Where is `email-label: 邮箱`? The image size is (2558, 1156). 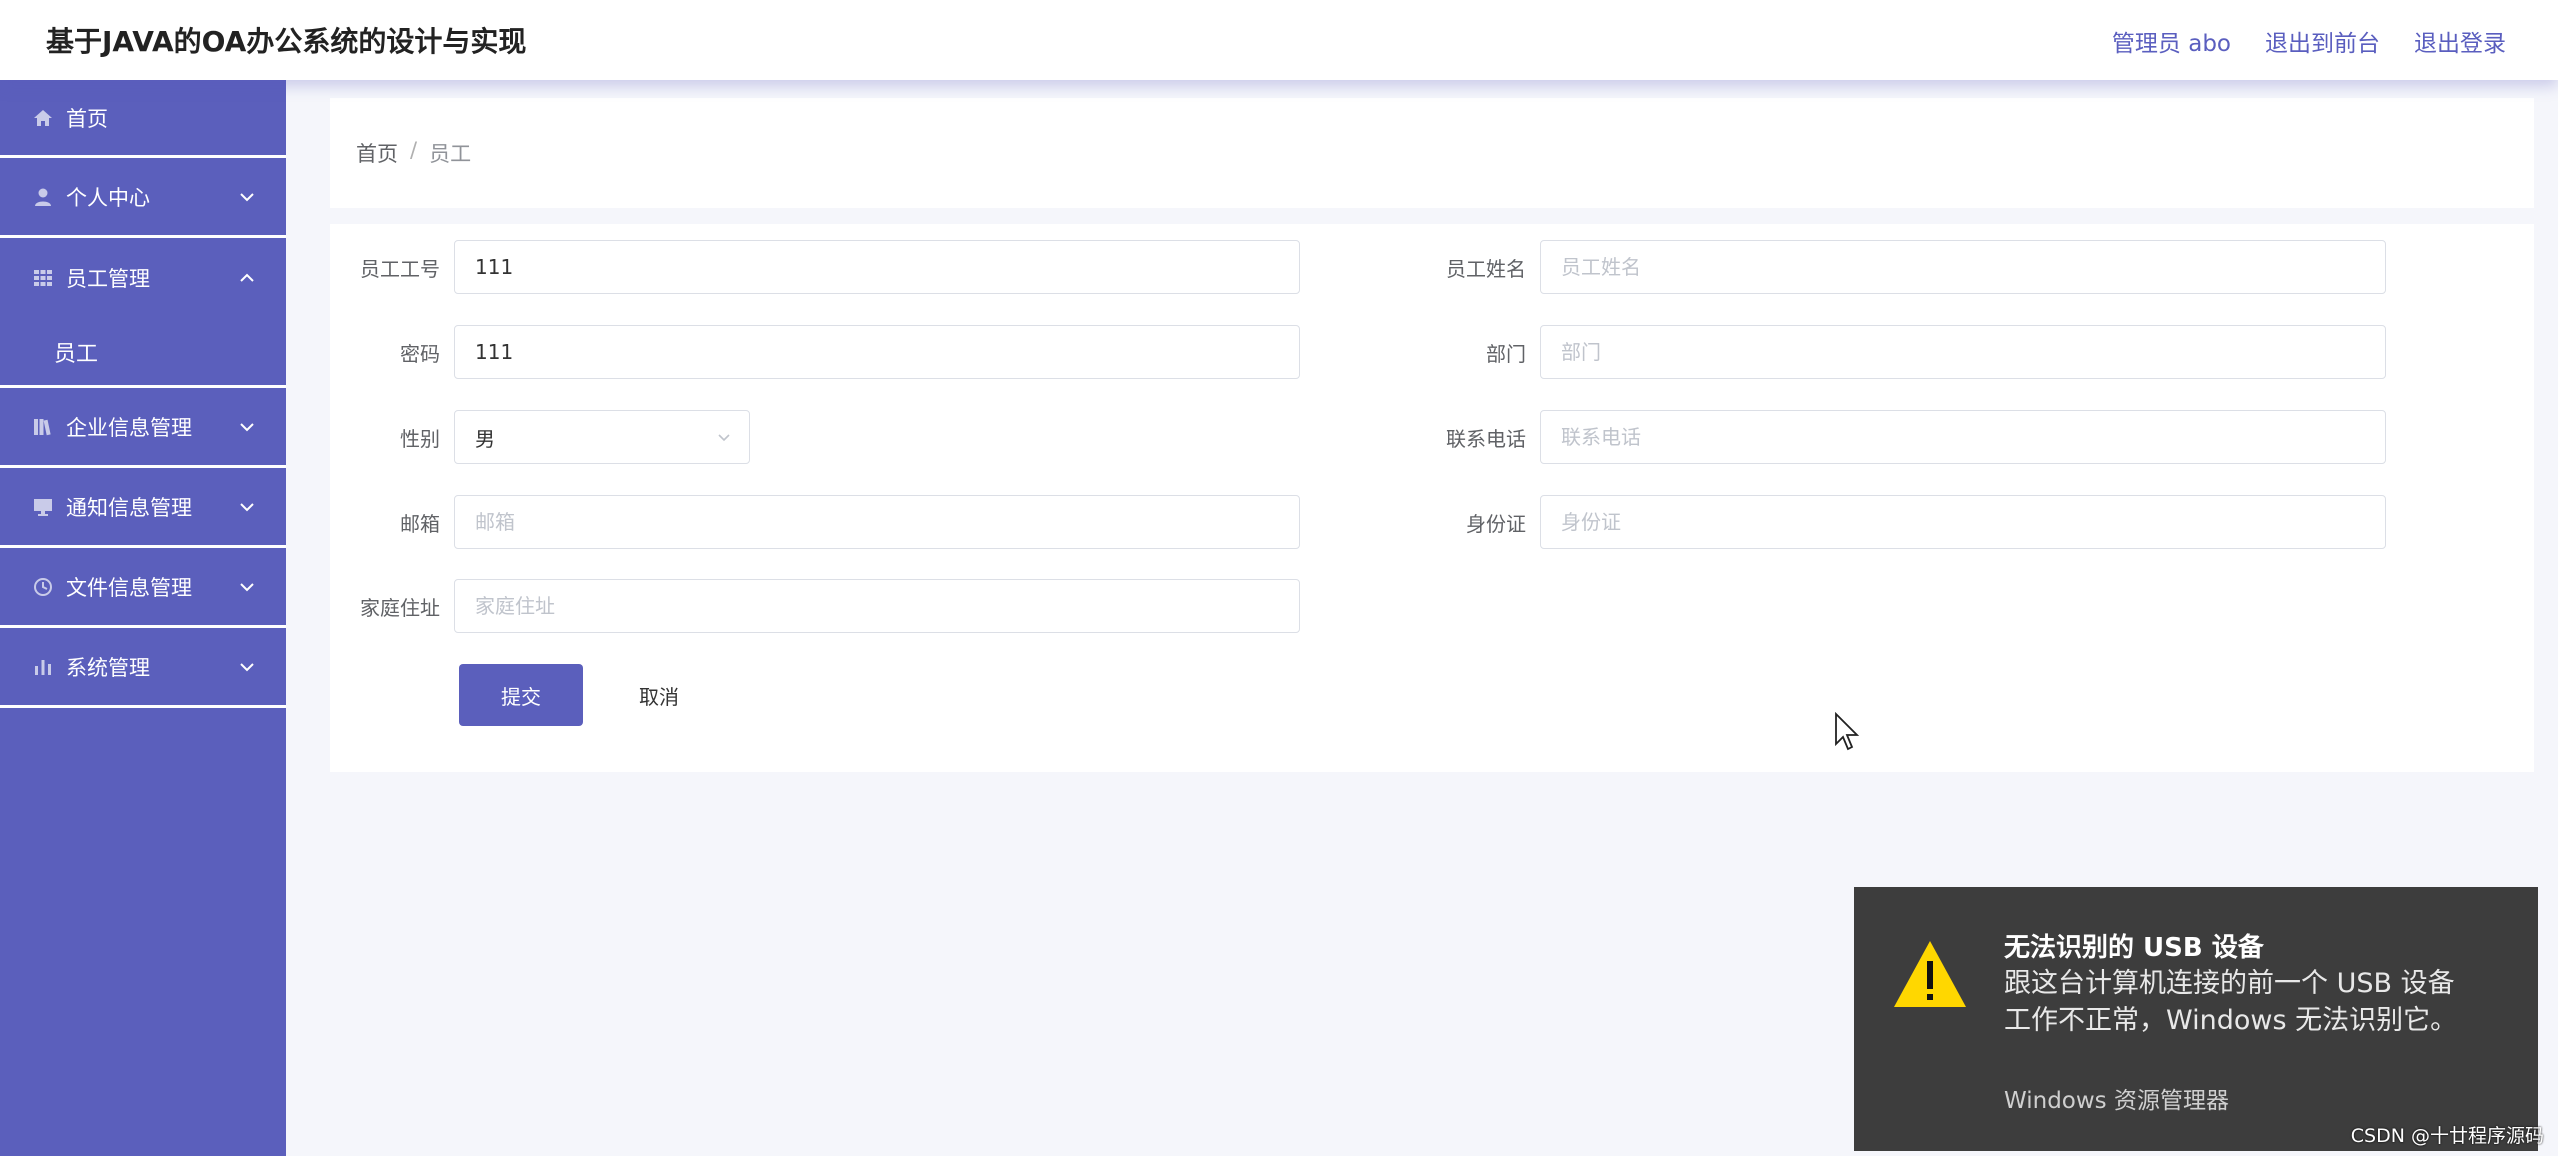
email-label: 邮箱 is located at coordinates (420, 523).